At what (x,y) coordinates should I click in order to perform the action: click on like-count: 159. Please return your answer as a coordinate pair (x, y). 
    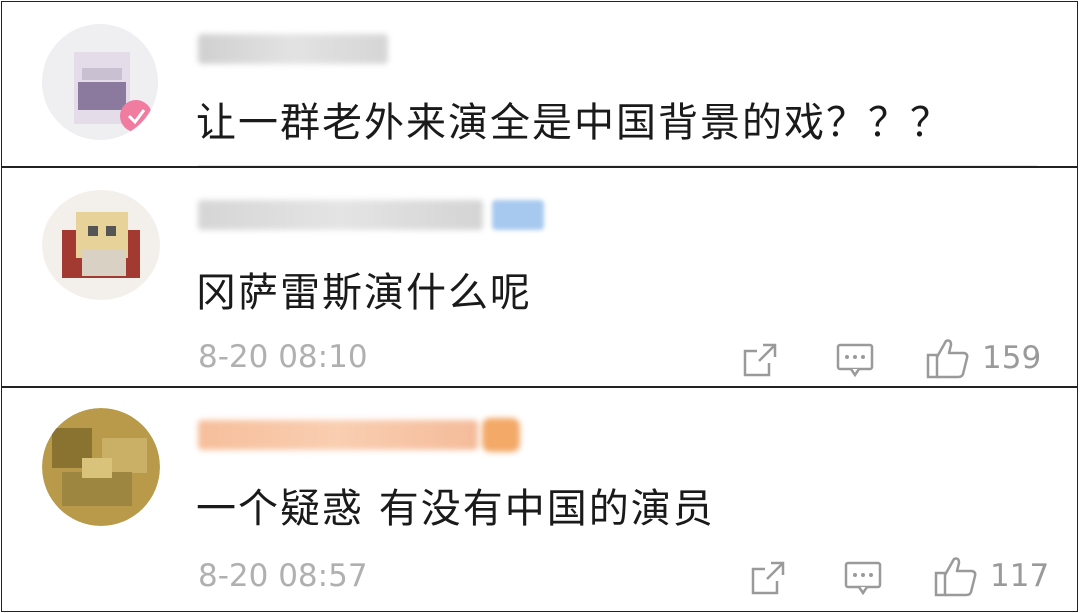
    Looking at the image, I should click on (1012, 358).